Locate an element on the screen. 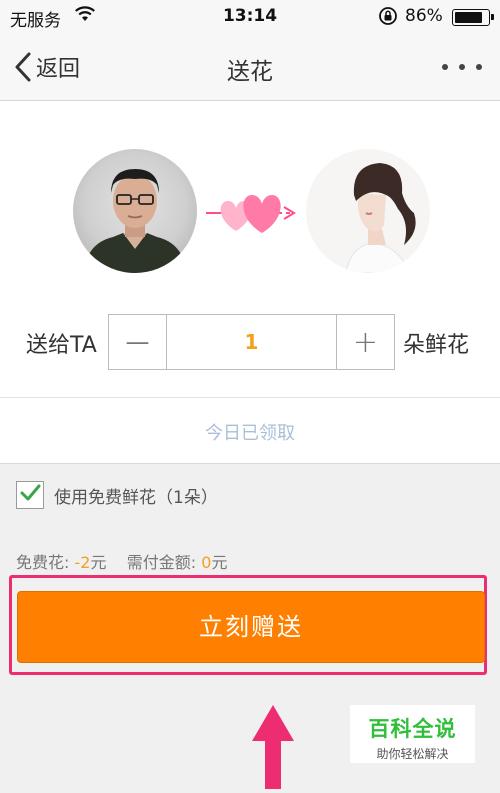 Image resolution: width=500 pixels, height=793 pixels. watermark-subtitle: 助你轻松解决 is located at coordinates (412, 754).